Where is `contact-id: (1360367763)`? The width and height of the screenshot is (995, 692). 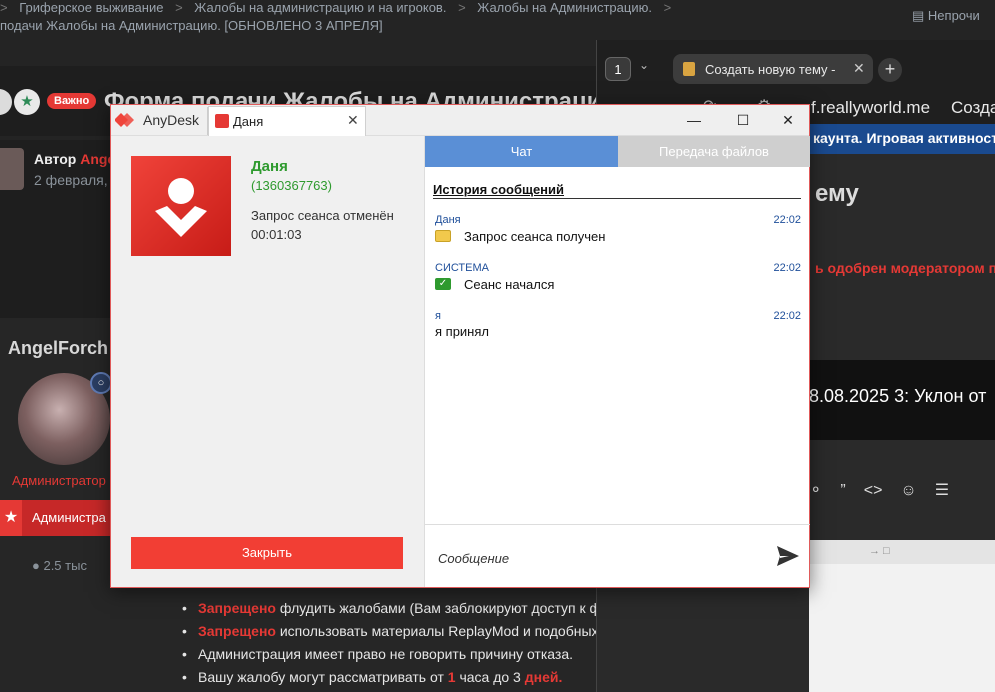 contact-id: (1360367763) is located at coordinates (291, 185).